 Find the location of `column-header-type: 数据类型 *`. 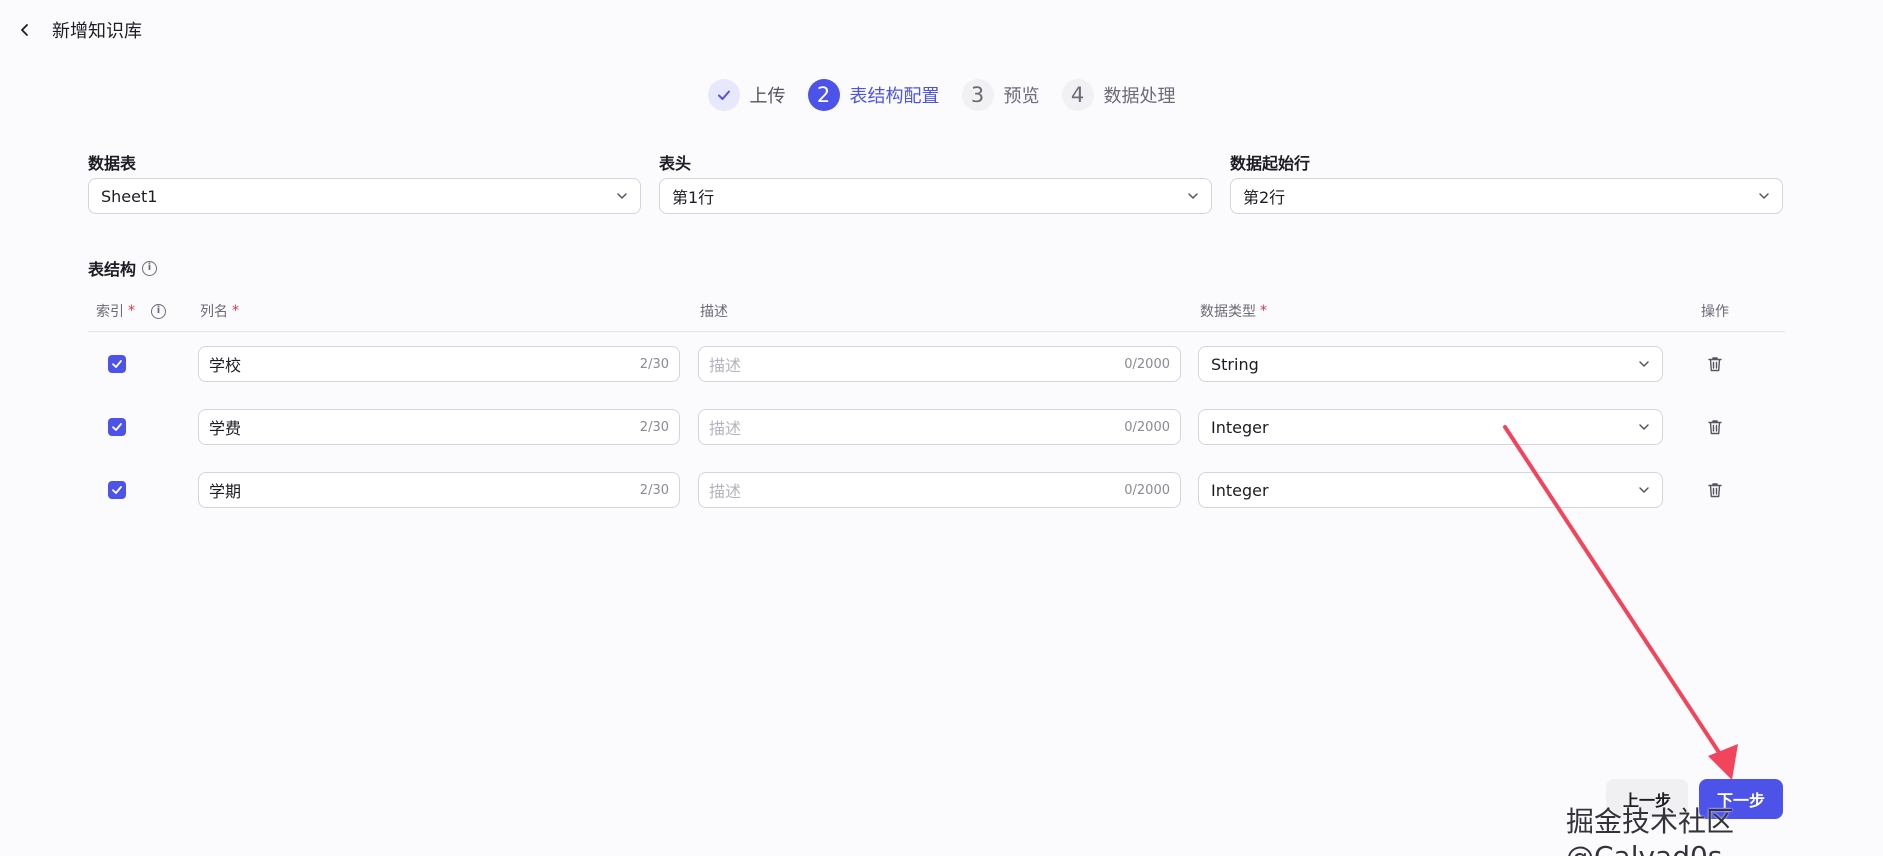

column-header-type: 数据类型 * is located at coordinates (1233, 311).